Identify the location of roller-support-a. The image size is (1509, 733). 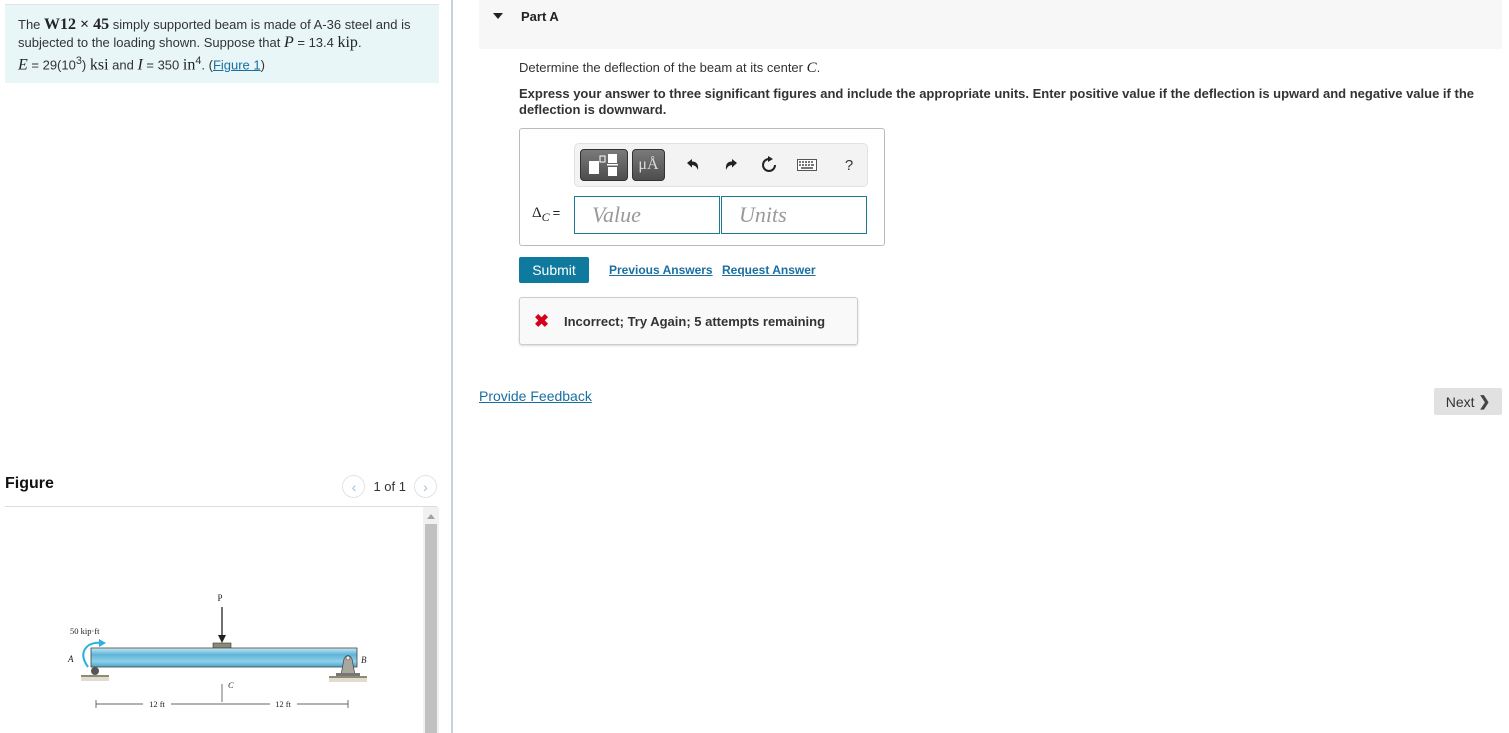
(95, 671).